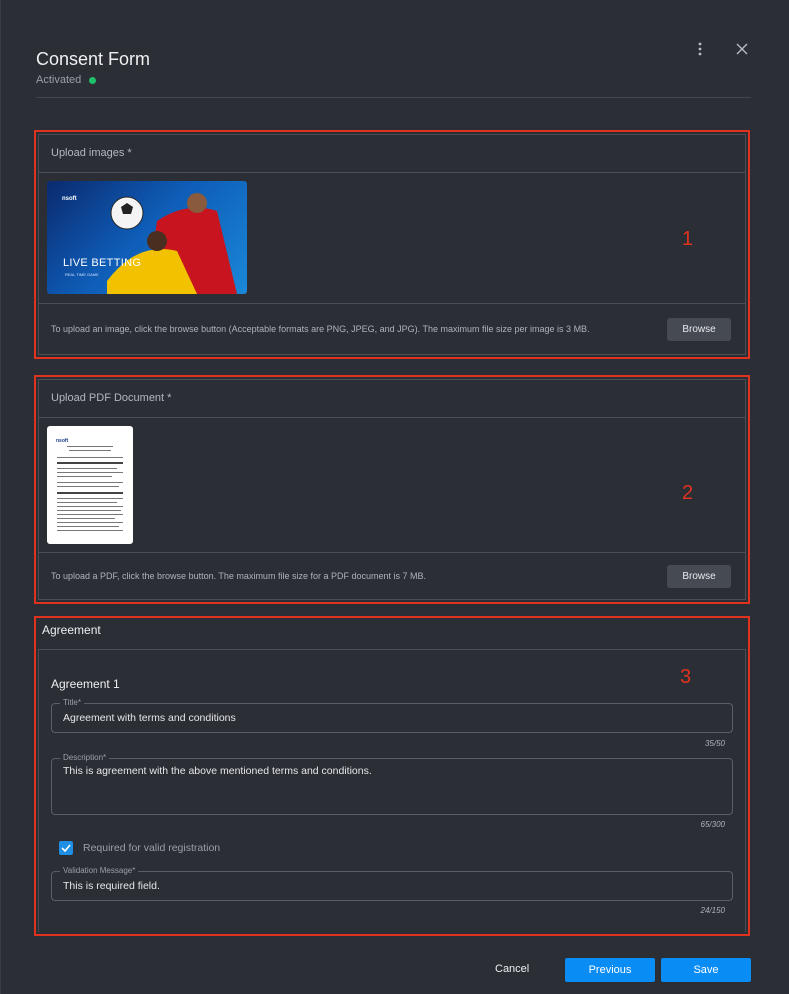 The width and height of the screenshot is (789, 994). Describe the element at coordinates (69, 199) in the screenshot. I see `banner-logo: nsoft` at that location.